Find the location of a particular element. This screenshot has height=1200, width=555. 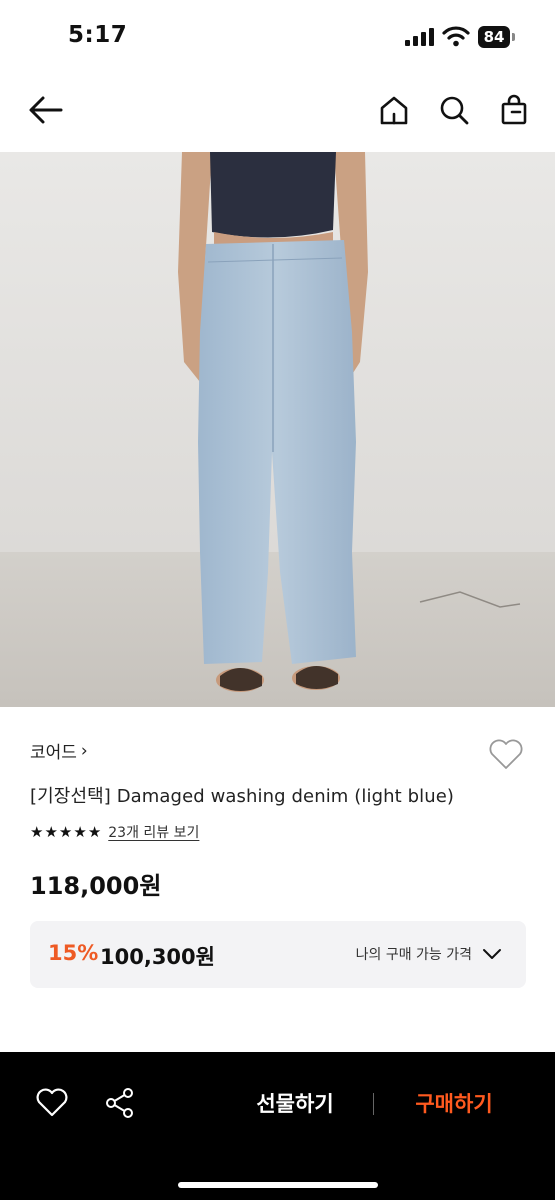

rating-stars: ★ ★ ★ ★ ★ is located at coordinates (65, 832).